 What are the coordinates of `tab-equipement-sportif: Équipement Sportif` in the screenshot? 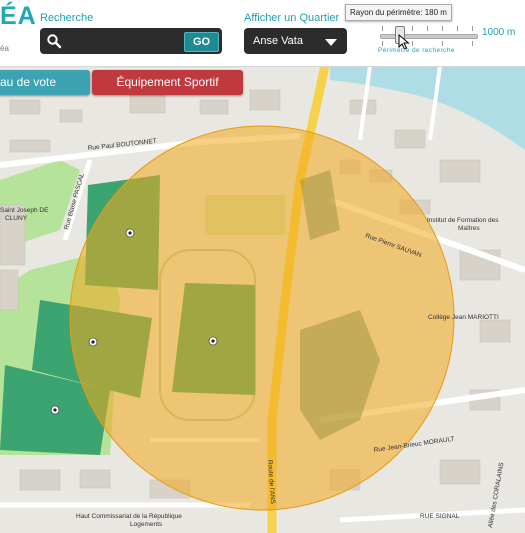 It's located at (167, 82).